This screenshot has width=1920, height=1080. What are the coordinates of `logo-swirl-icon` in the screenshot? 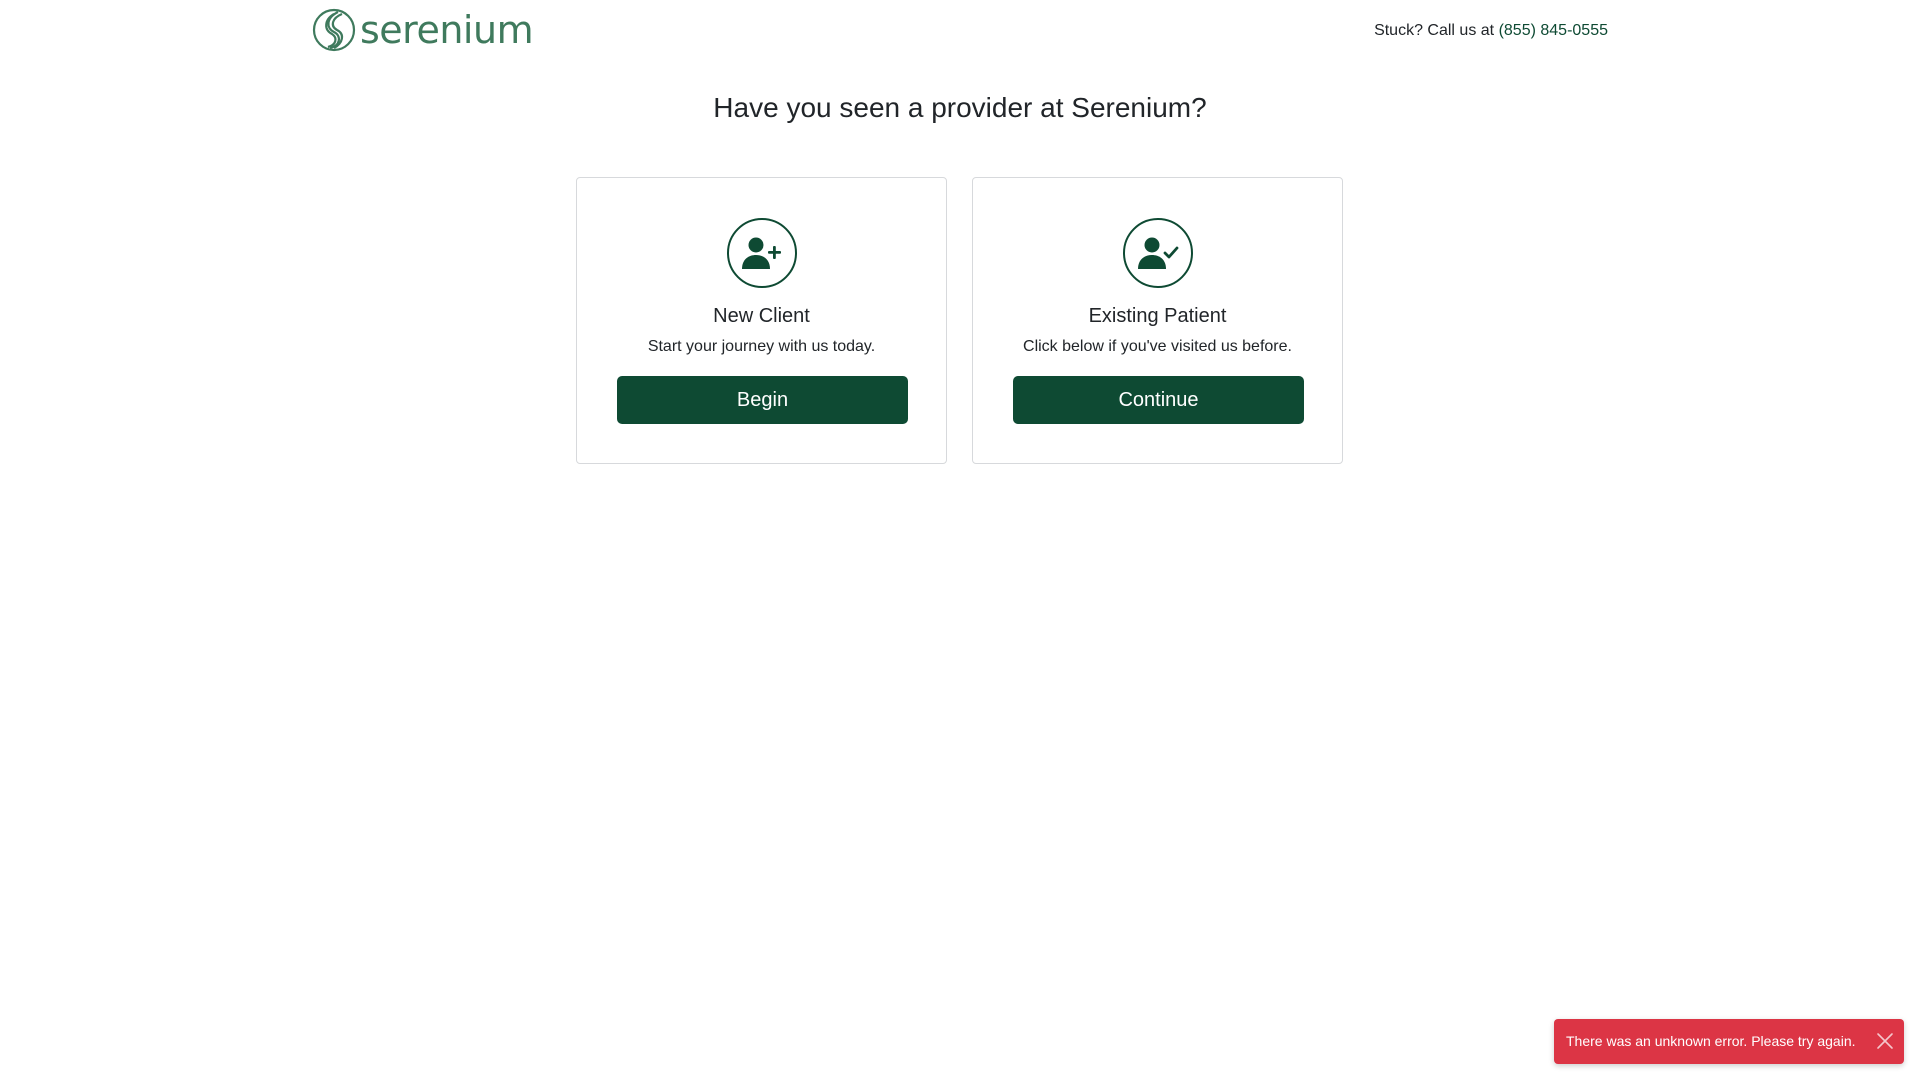 It's located at (334, 30).